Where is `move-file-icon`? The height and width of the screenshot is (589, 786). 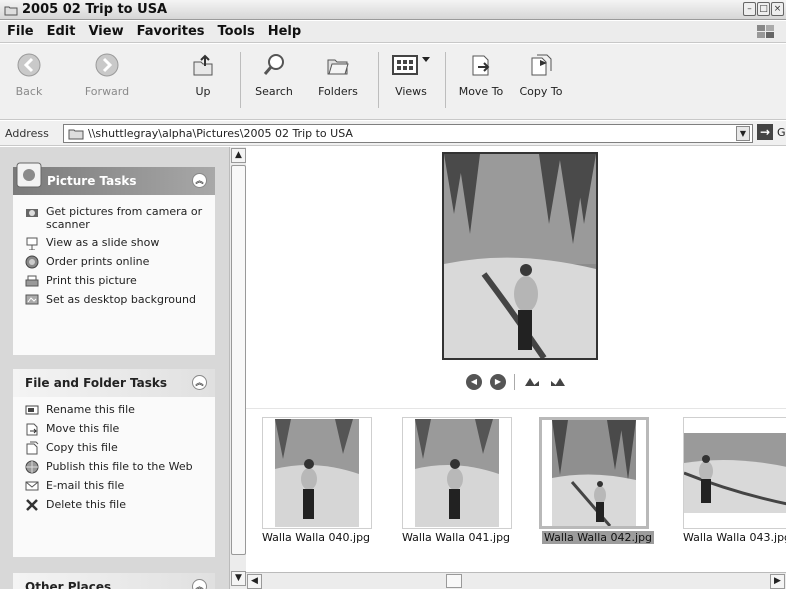
move-file-icon is located at coordinates (32, 429).